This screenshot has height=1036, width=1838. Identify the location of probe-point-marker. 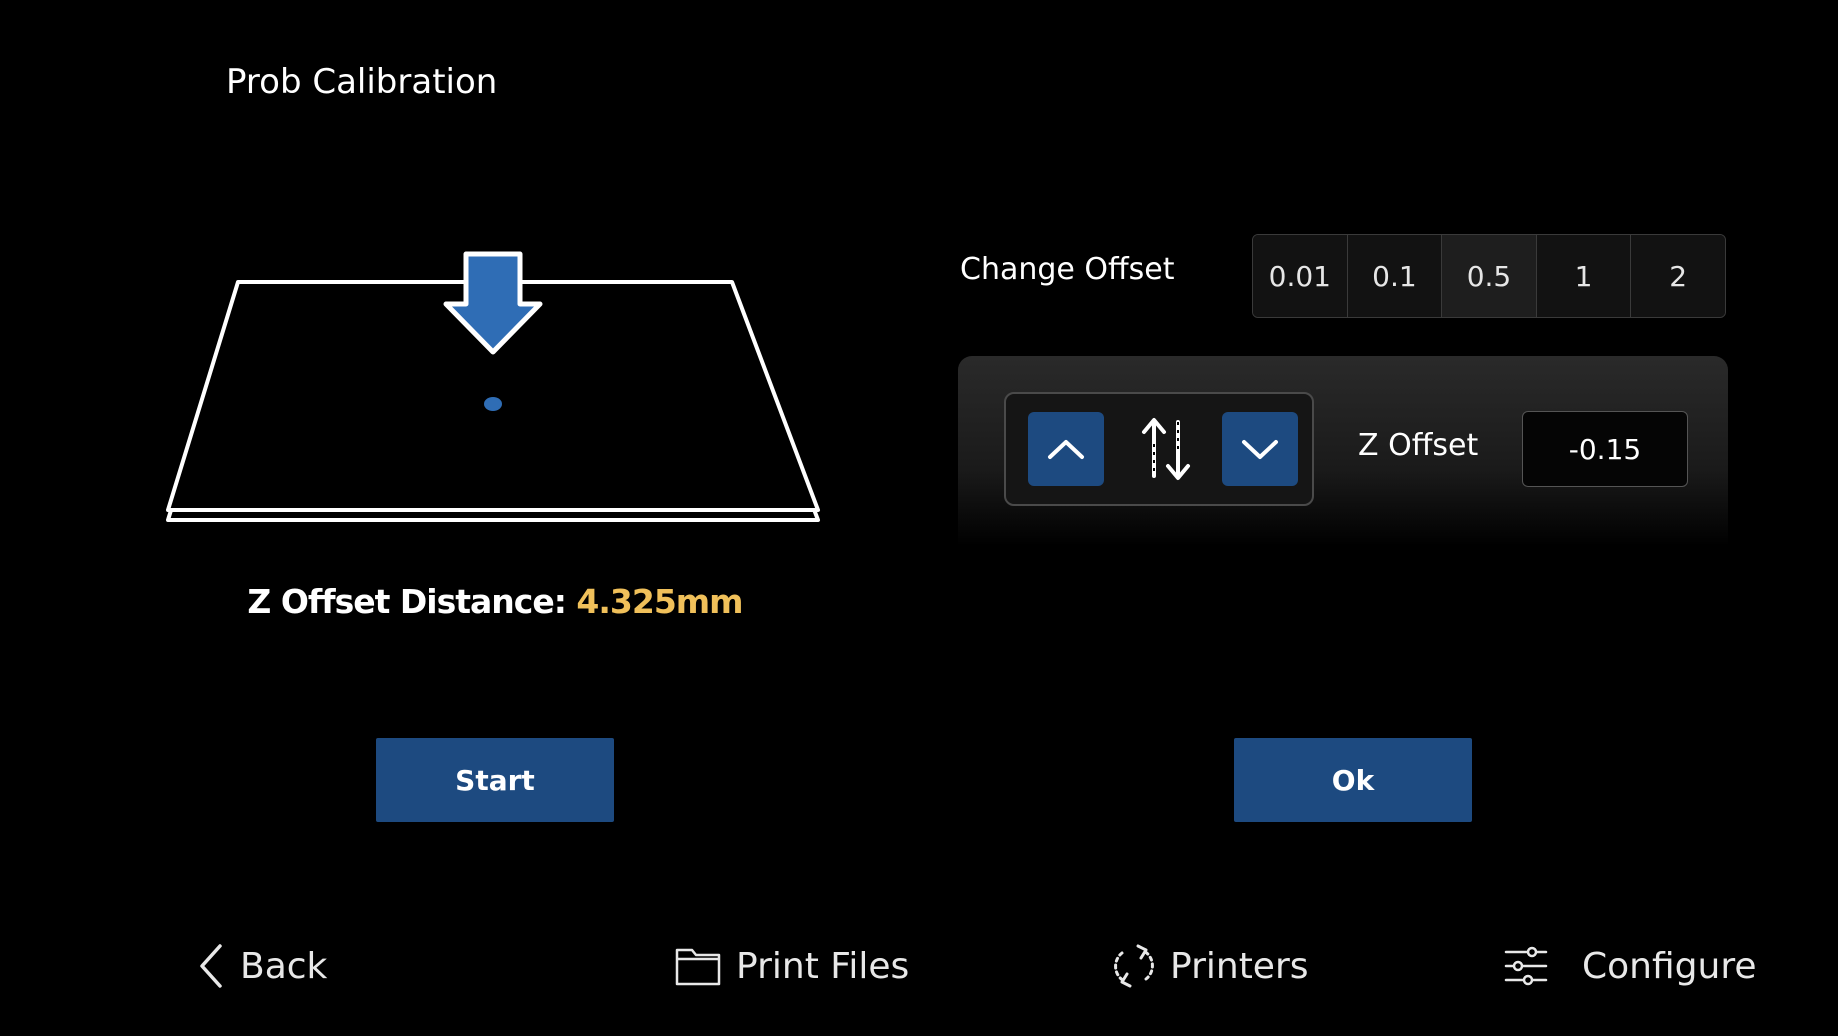
(493, 404).